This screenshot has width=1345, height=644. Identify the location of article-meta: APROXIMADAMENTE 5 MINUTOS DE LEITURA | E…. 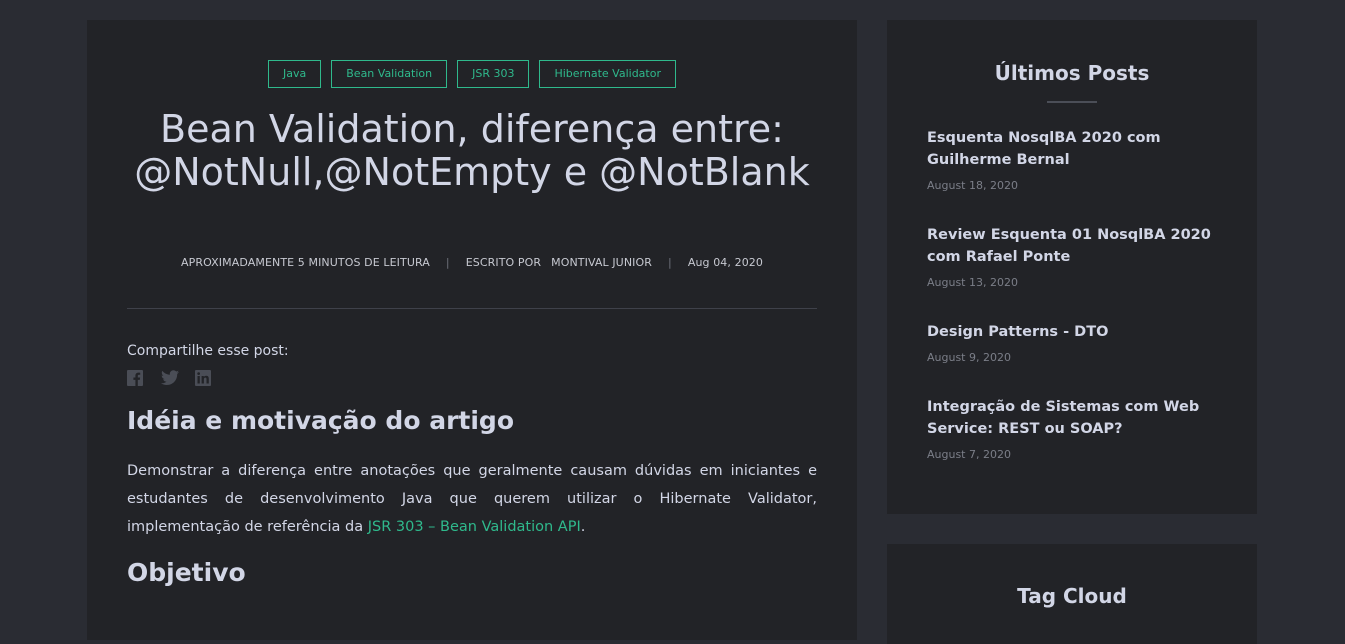
(472, 262).